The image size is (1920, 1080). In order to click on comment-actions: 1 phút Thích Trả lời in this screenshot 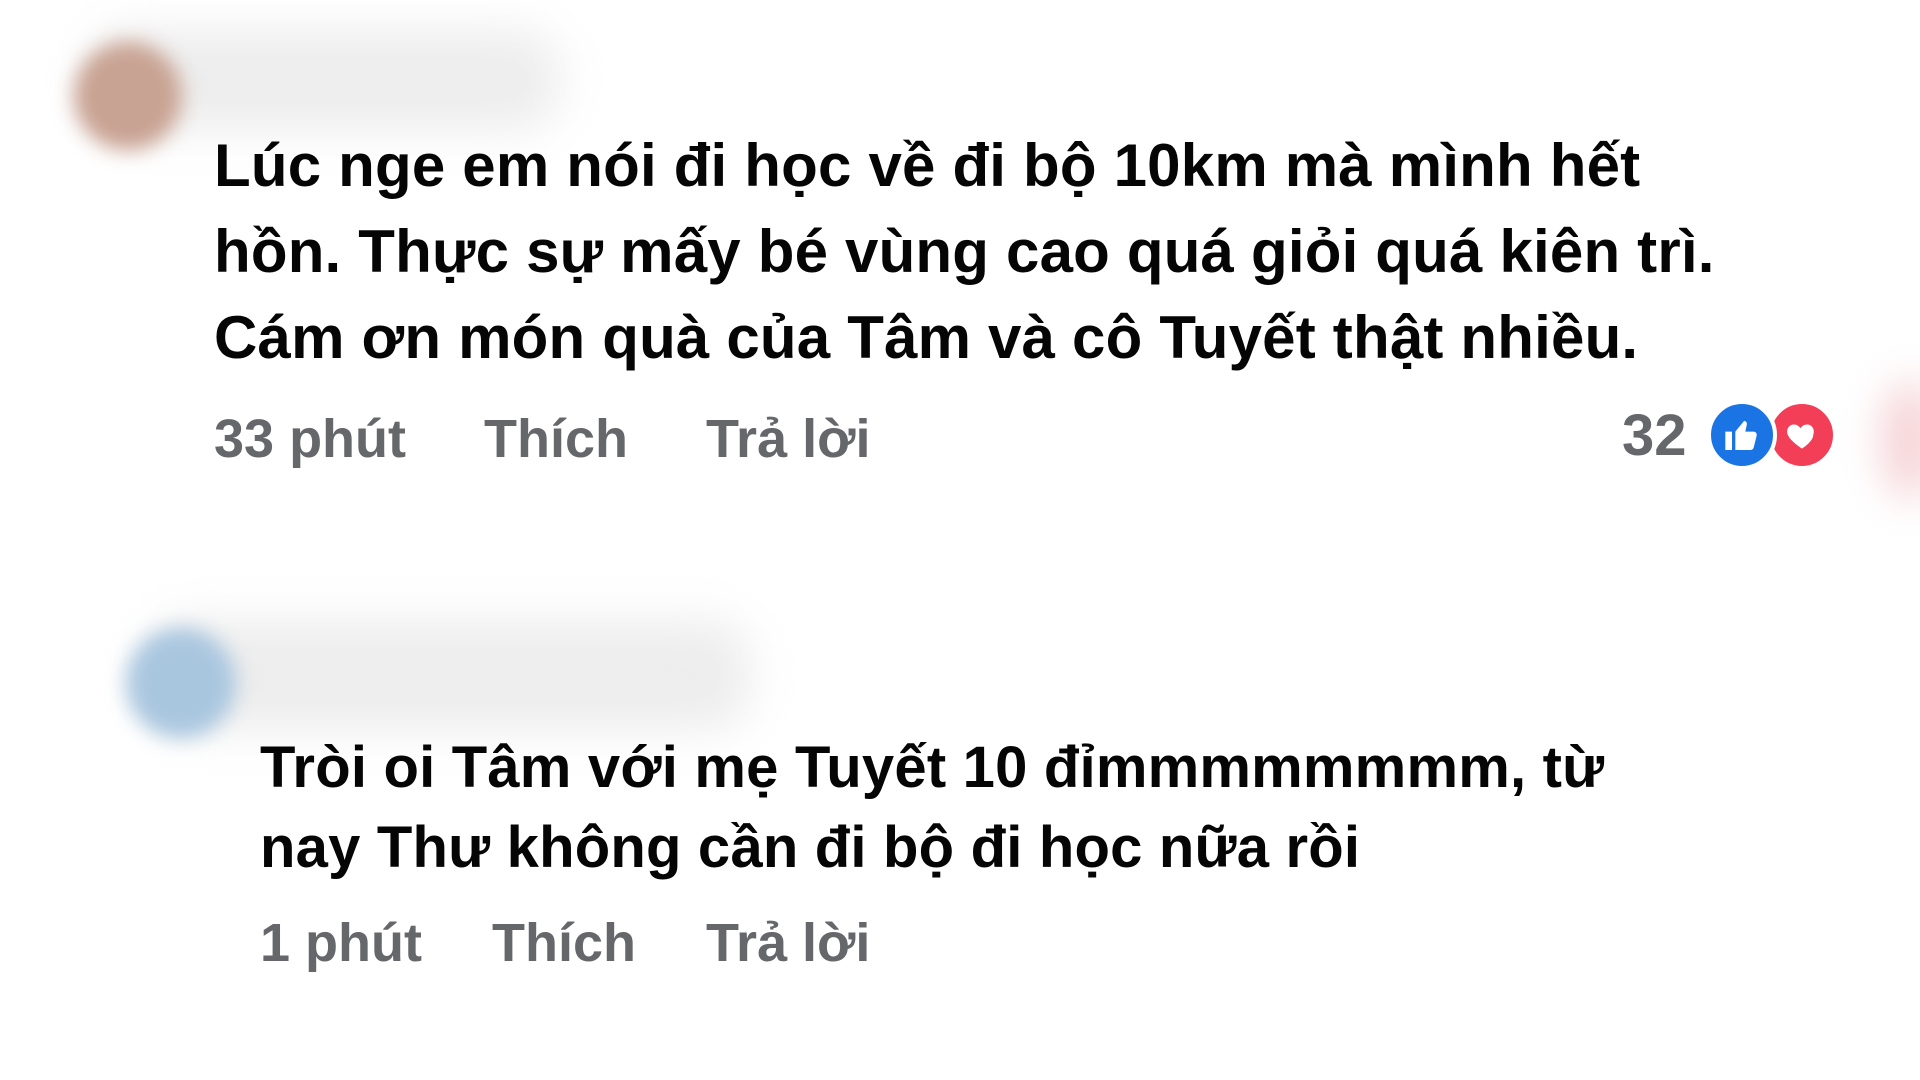, I will do `click(565, 943)`.